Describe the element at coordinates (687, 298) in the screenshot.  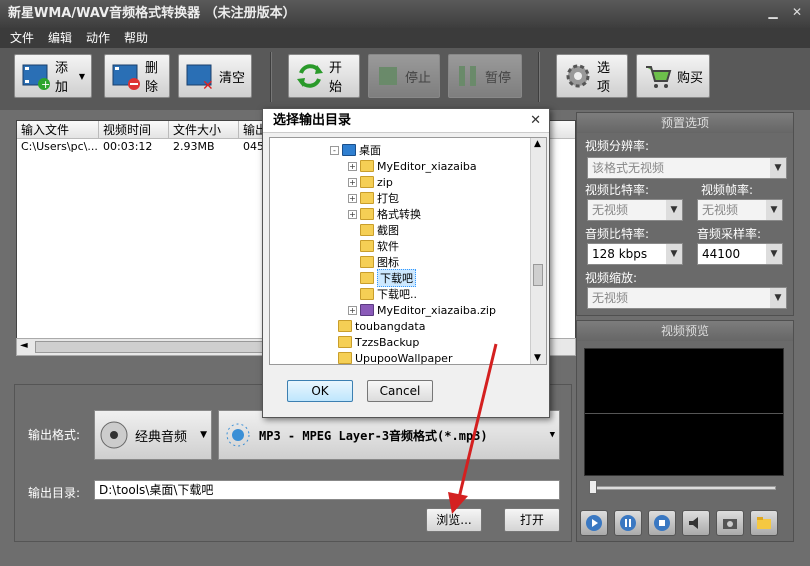
I see `video-scale-select: 无视频 ▼` at that location.